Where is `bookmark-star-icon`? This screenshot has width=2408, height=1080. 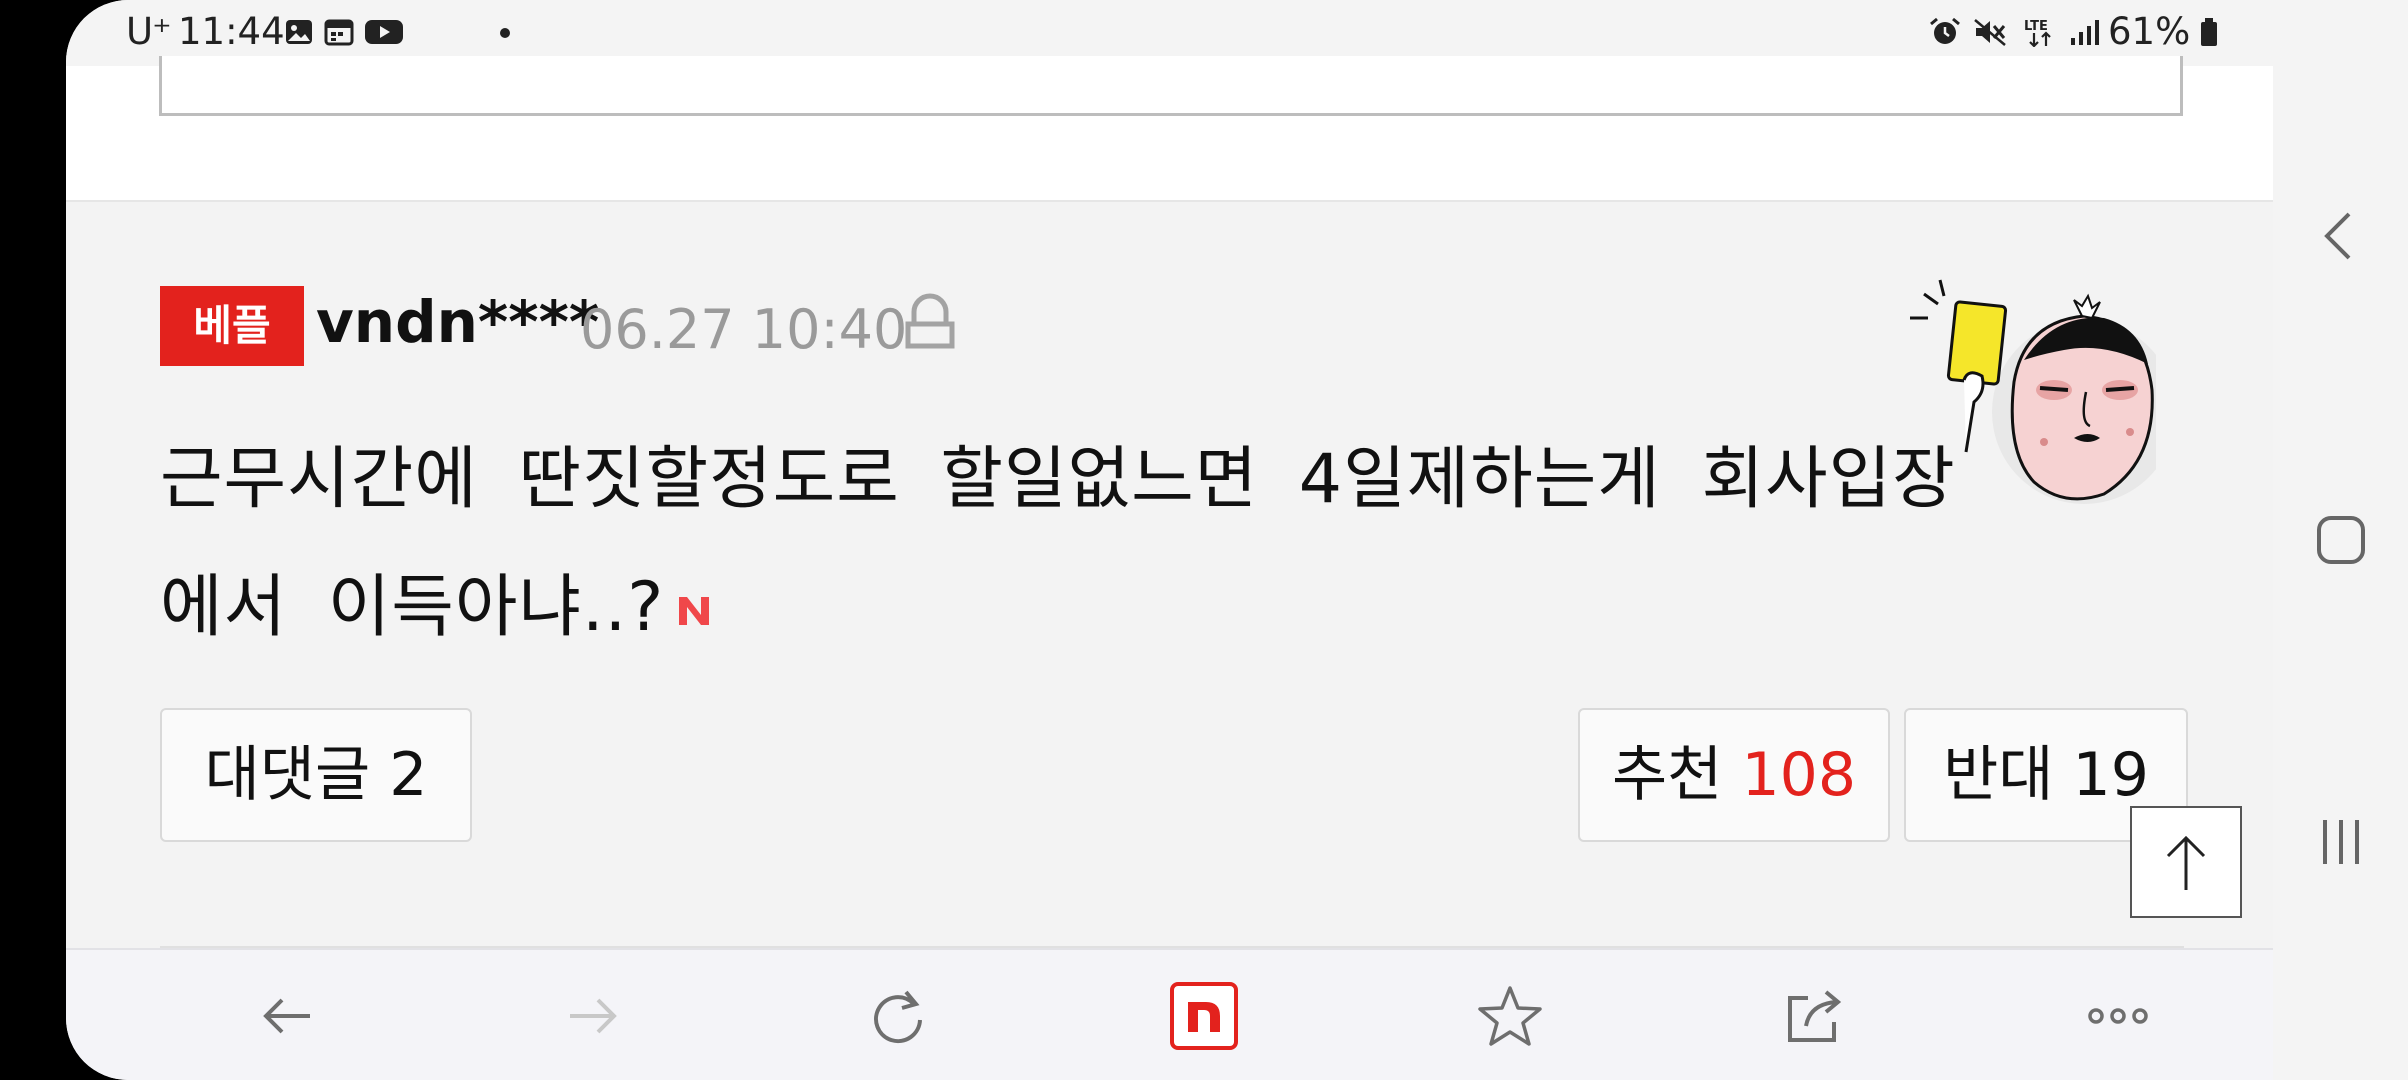 bookmark-star-icon is located at coordinates (1510, 1016).